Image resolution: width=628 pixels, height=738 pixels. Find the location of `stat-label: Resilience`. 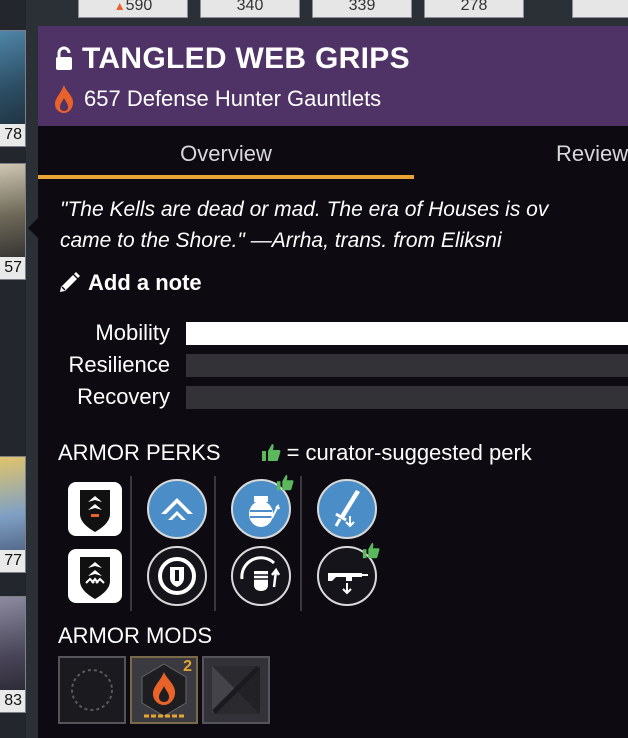

stat-label: Resilience is located at coordinates (119, 364).